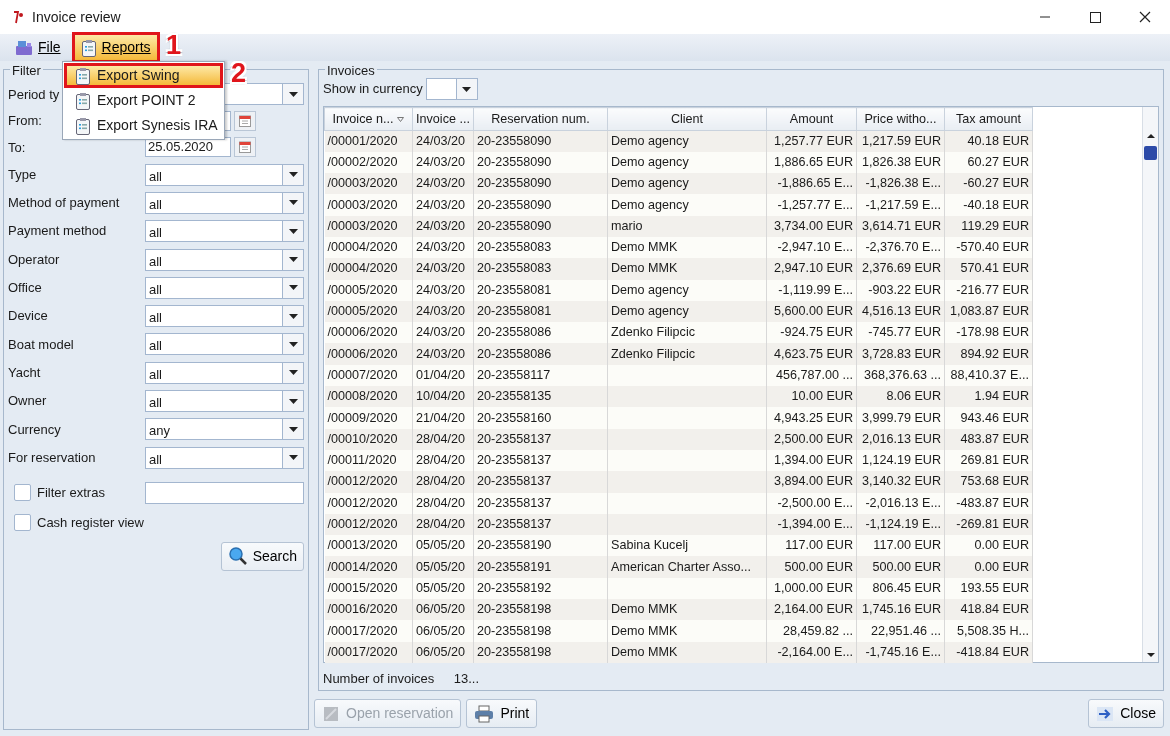 The width and height of the screenshot is (1170, 736). Describe the element at coordinates (811, 482) in the screenshot. I see `table-cell: 3,894.00 EUR` at that location.